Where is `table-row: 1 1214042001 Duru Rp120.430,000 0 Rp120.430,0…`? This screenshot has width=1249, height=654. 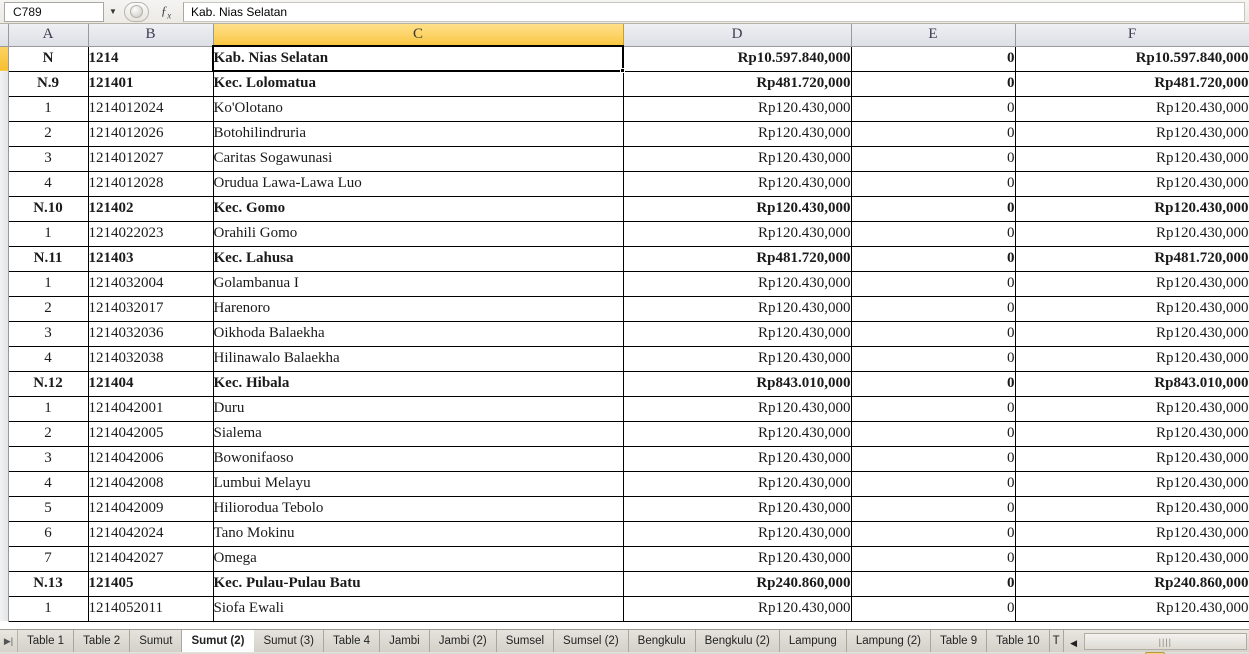 table-row: 1 1214042001 Duru Rp120.430,000 0 Rp120.430,0… is located at coordinates (624, 408).